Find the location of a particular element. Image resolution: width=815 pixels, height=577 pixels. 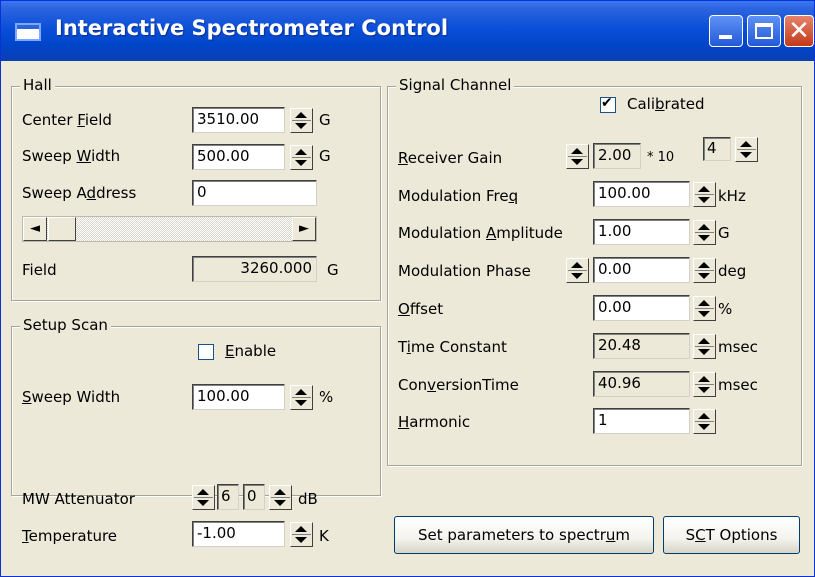

calibrated-checkbox: ✔ is located at coordinates (608, 104).